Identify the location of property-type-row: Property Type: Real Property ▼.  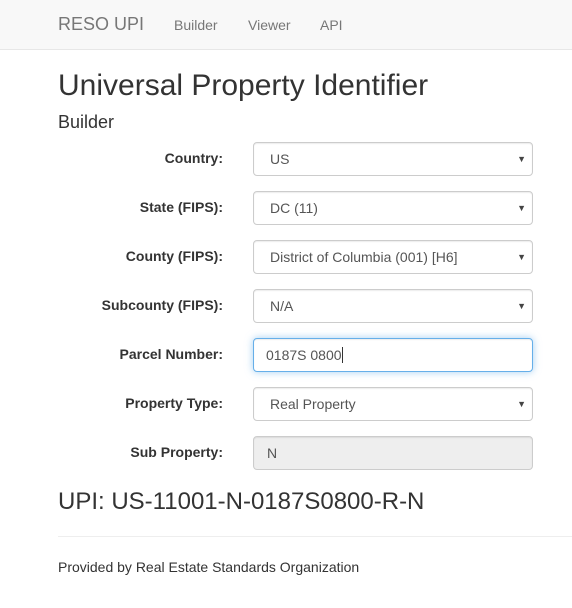
(286, 404).